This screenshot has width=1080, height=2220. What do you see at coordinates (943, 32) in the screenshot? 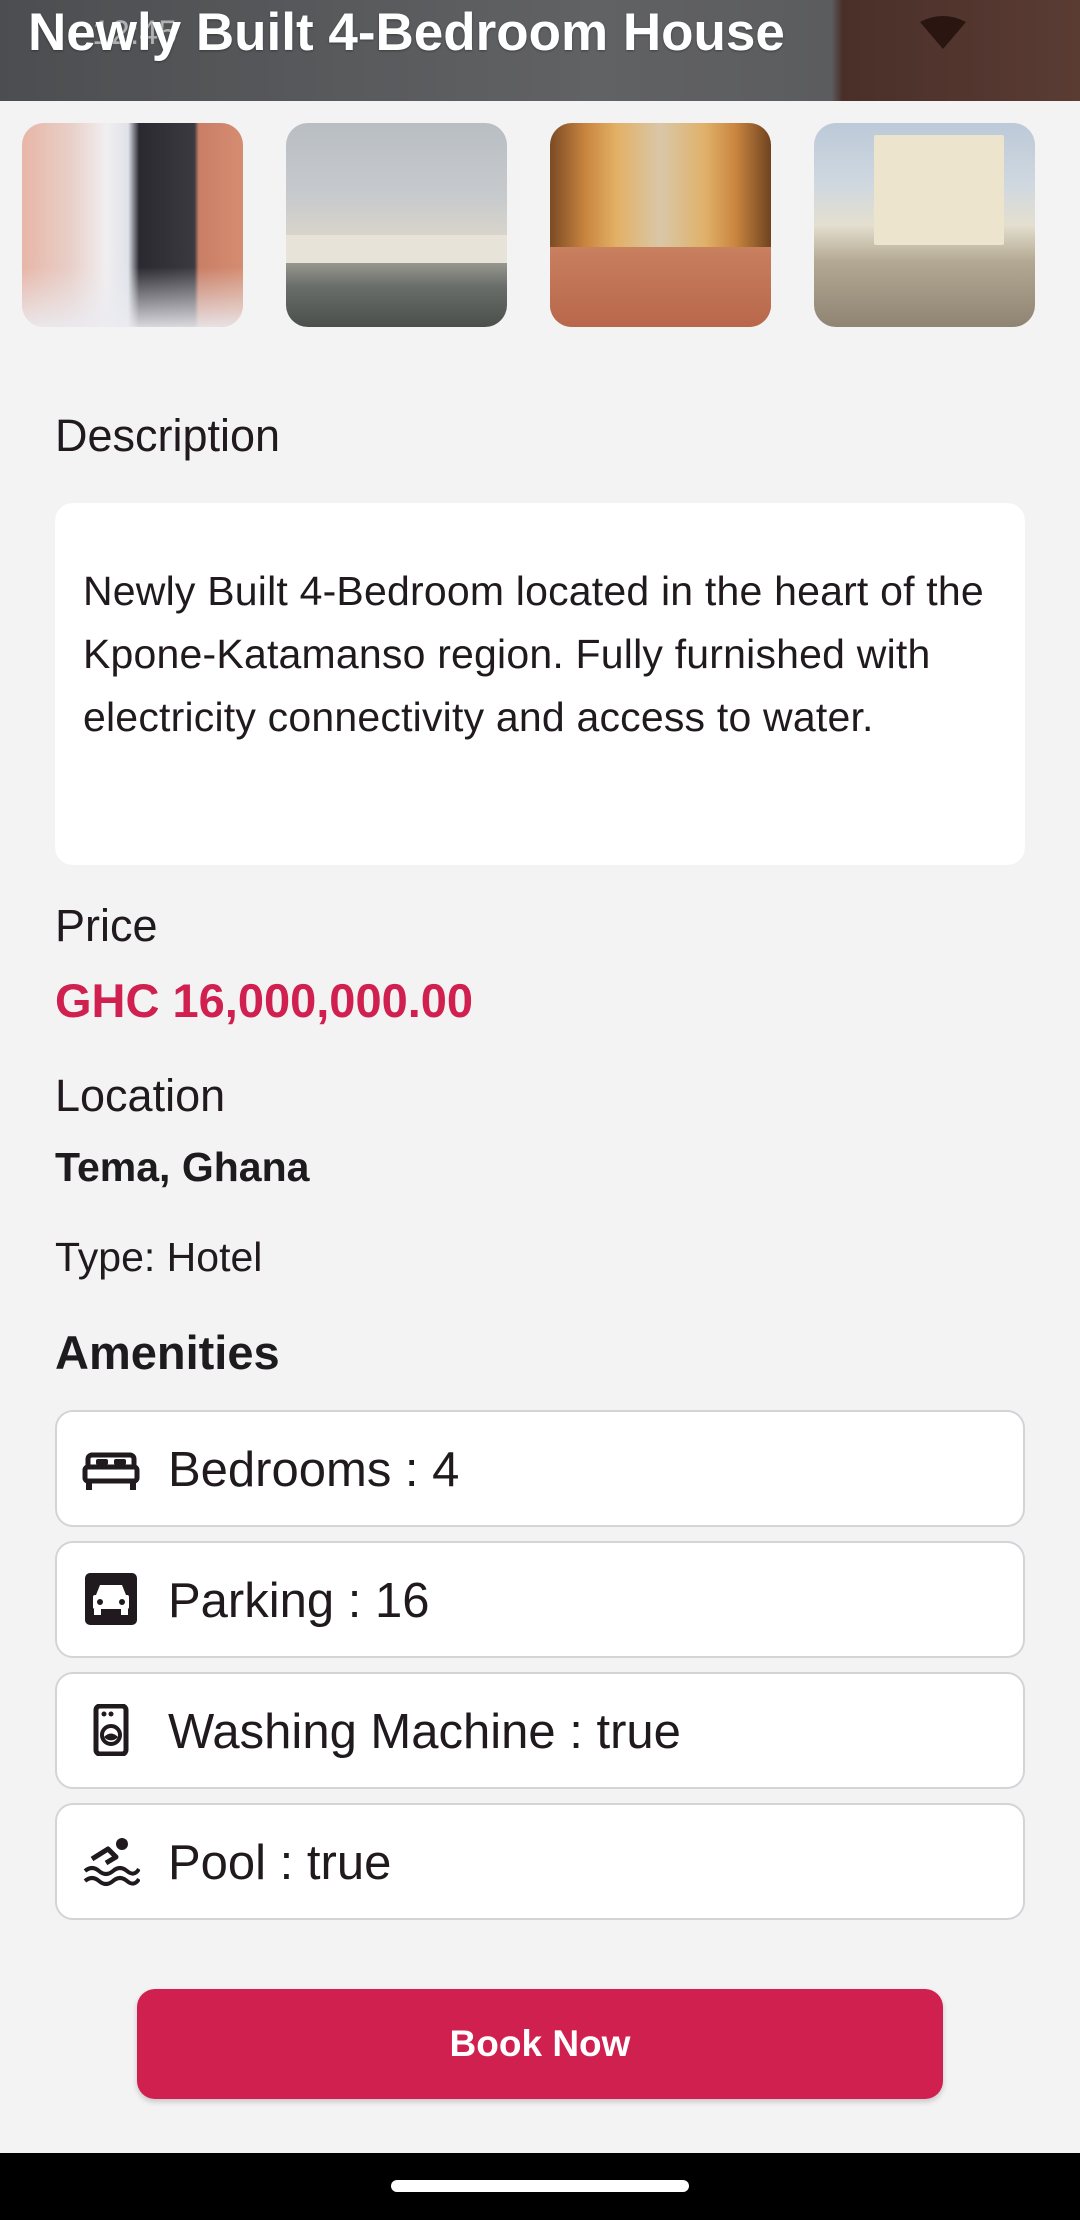
I see `wifi-icon` at bounding box center [943, 32].